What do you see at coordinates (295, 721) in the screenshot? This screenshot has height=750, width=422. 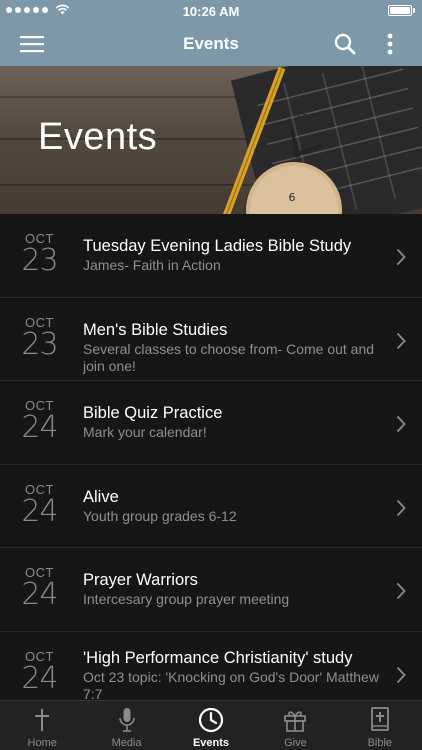 I see `gift-icon` at bounding box center [295, 721].